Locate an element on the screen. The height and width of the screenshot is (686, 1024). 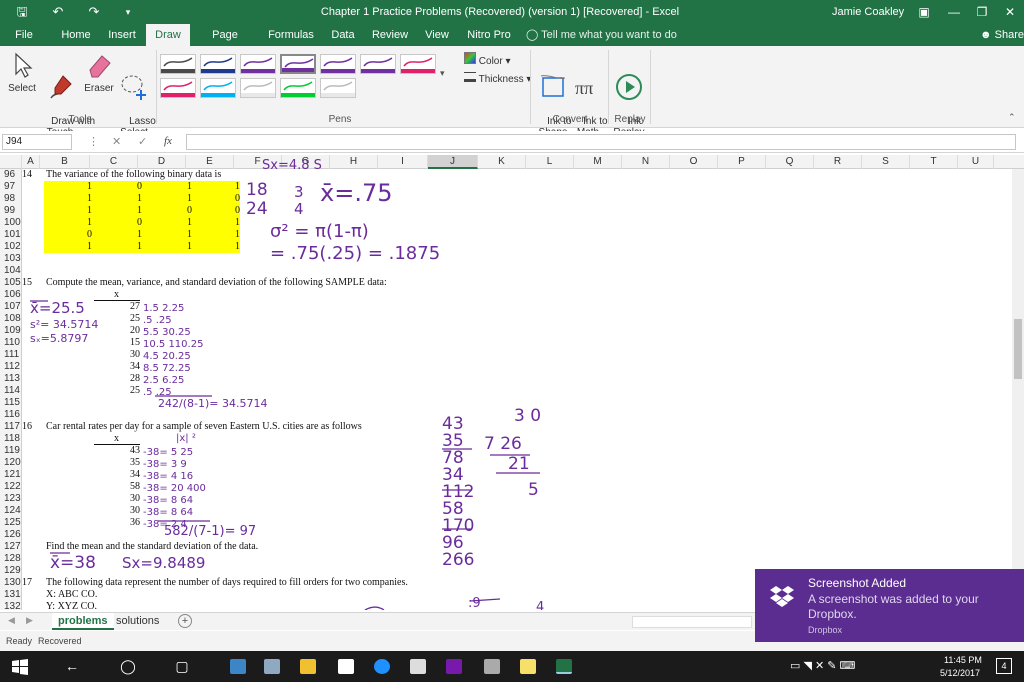
ink-deviation-15: .5 .25 is located at coordinates (157, 320).